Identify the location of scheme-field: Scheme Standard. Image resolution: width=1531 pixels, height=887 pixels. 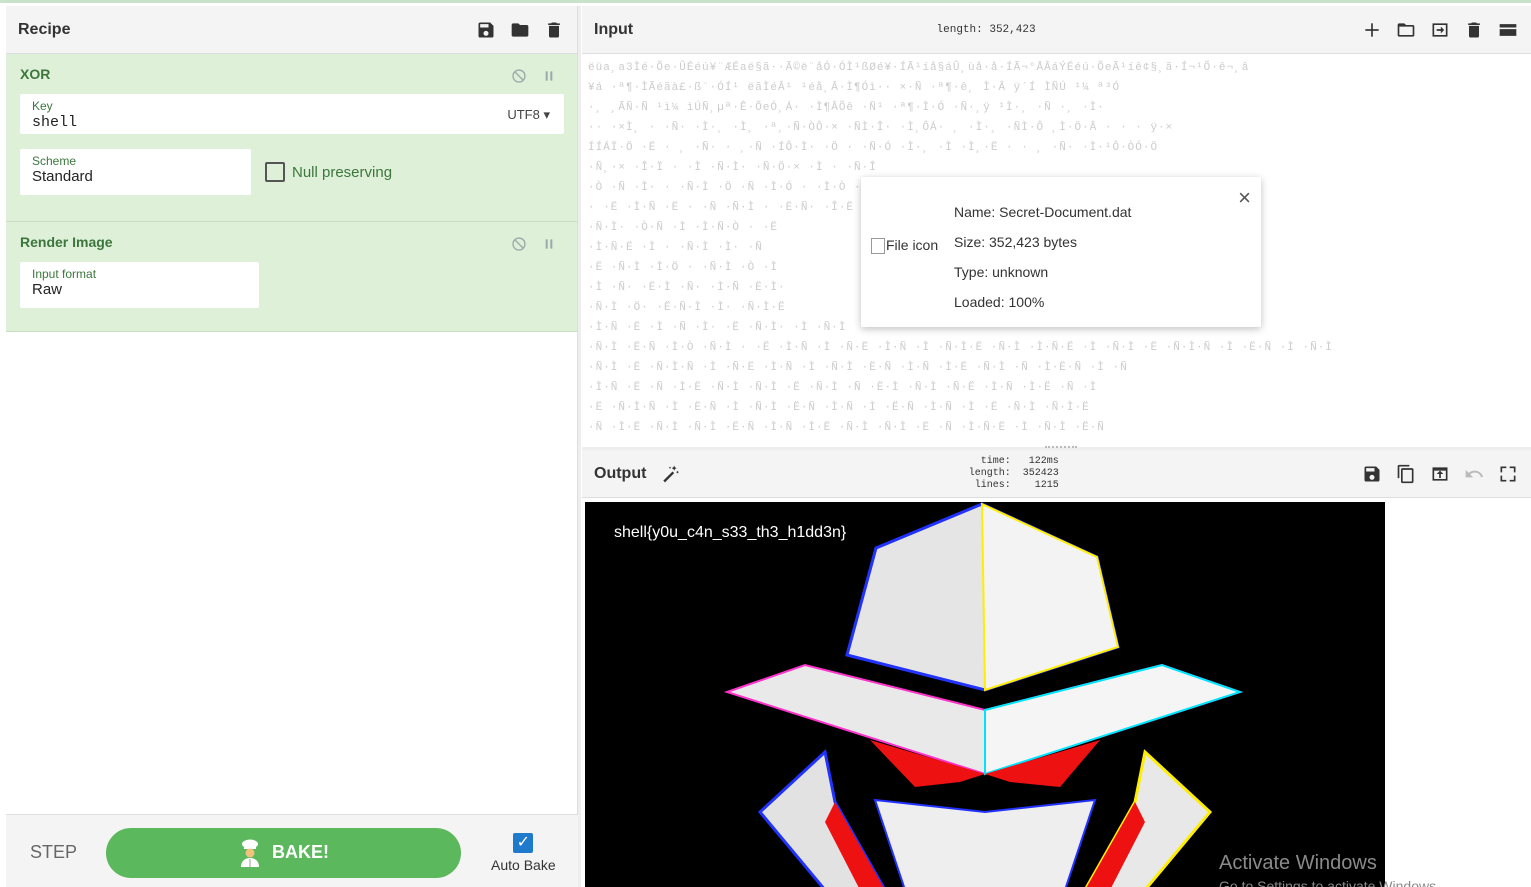
(135, 172).